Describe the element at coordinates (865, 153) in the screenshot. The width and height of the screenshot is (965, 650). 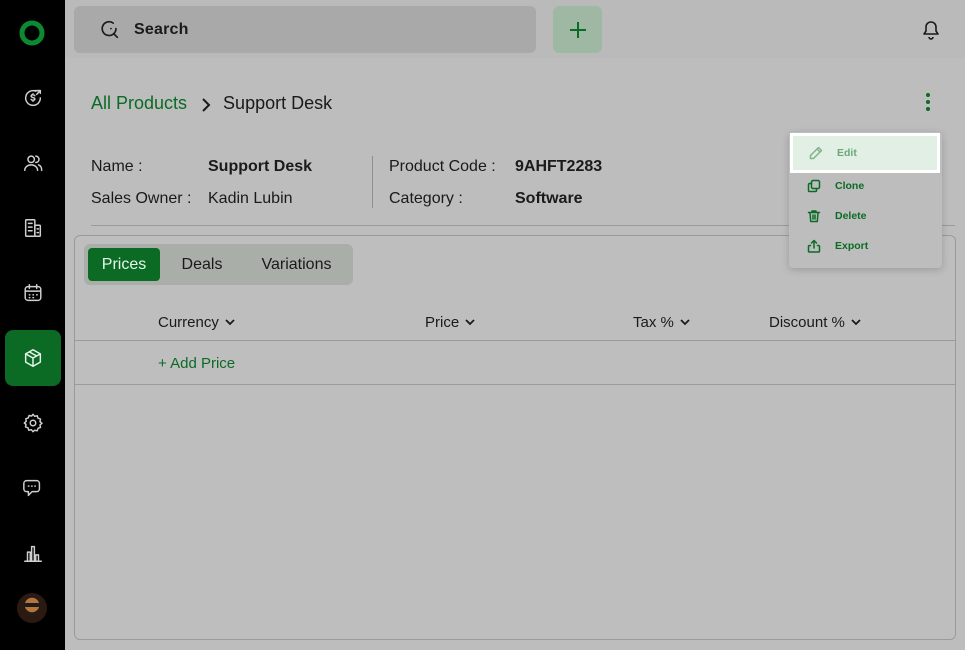
I see `menu-item-edit: Edit` at that location.